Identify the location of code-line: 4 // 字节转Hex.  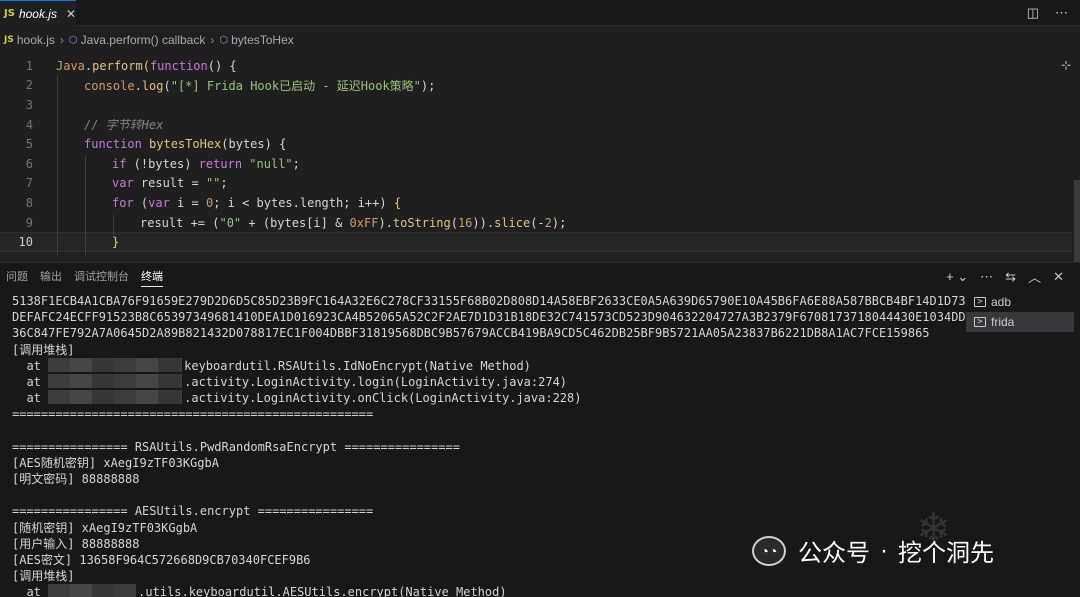
(536, 125).